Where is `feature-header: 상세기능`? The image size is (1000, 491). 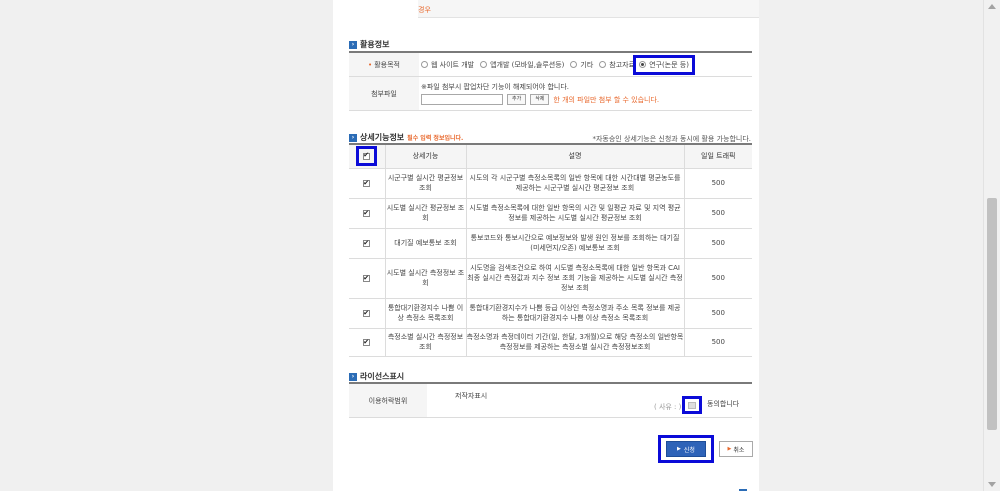
feature-header: 상세기능 is located at coordinates (425, 156).